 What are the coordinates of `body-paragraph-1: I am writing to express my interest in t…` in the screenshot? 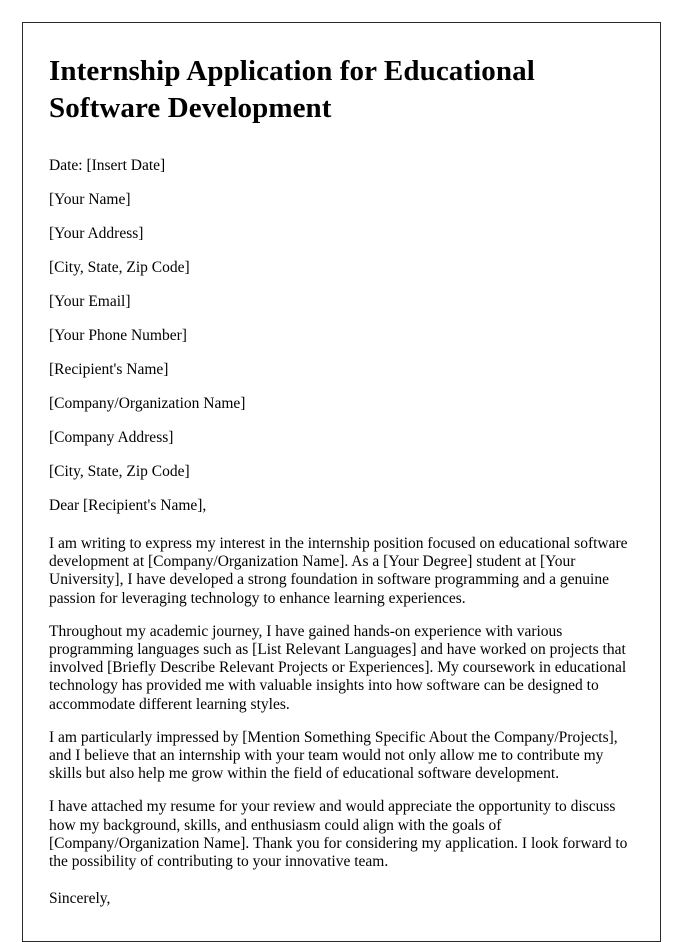 It's located at (338, 571).